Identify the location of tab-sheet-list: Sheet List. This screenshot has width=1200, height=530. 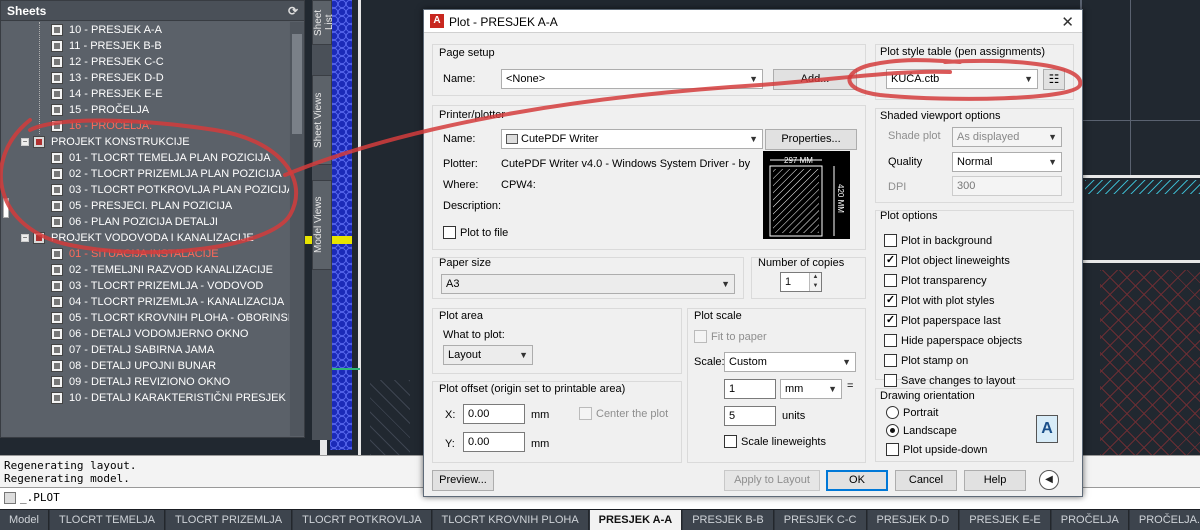
(323, 22).